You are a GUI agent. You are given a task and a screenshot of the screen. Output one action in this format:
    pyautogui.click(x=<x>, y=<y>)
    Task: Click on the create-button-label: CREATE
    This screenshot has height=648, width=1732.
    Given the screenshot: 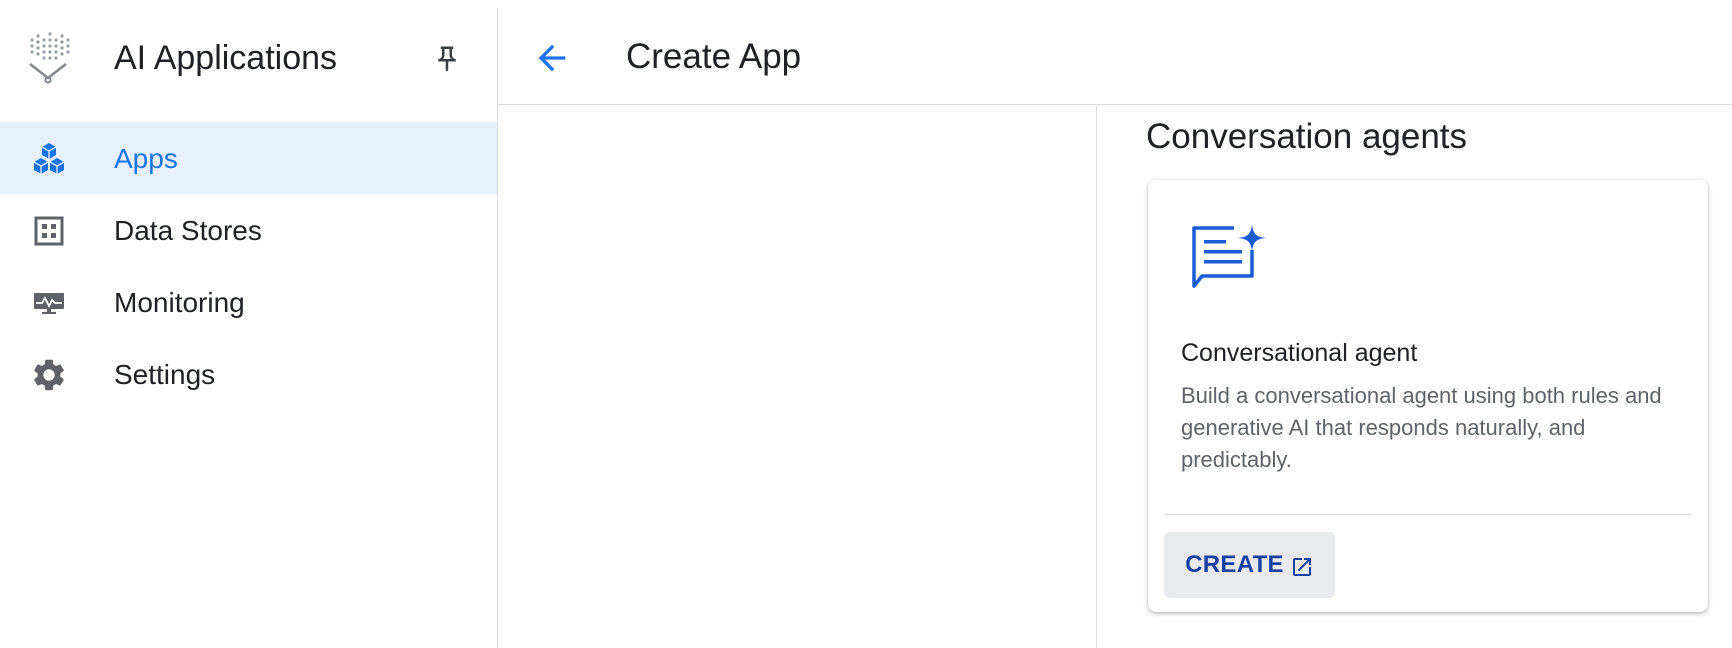 What is the action you would take?
    pyautogui.click(x=1234, y=564)
    